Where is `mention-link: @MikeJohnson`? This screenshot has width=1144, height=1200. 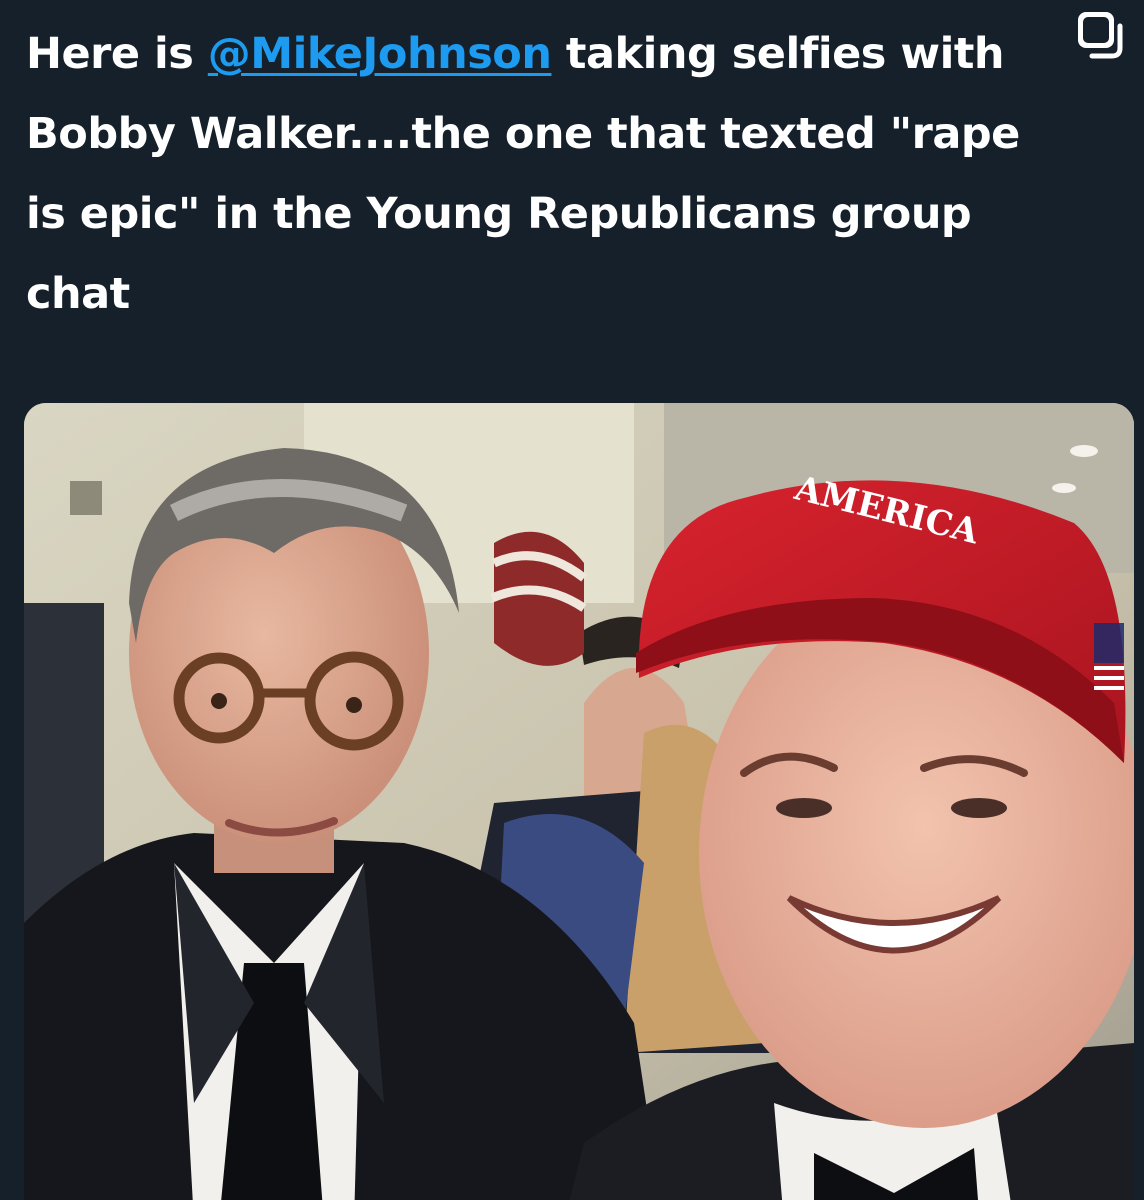 mention-link: @MikeJohnson is located at coordinates (380, 54).